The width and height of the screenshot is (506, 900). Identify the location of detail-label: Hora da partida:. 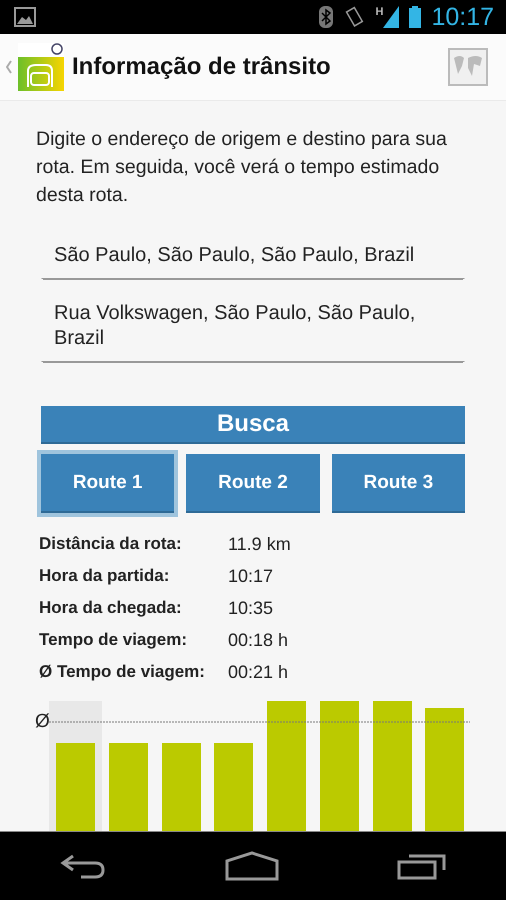
(104, 576).